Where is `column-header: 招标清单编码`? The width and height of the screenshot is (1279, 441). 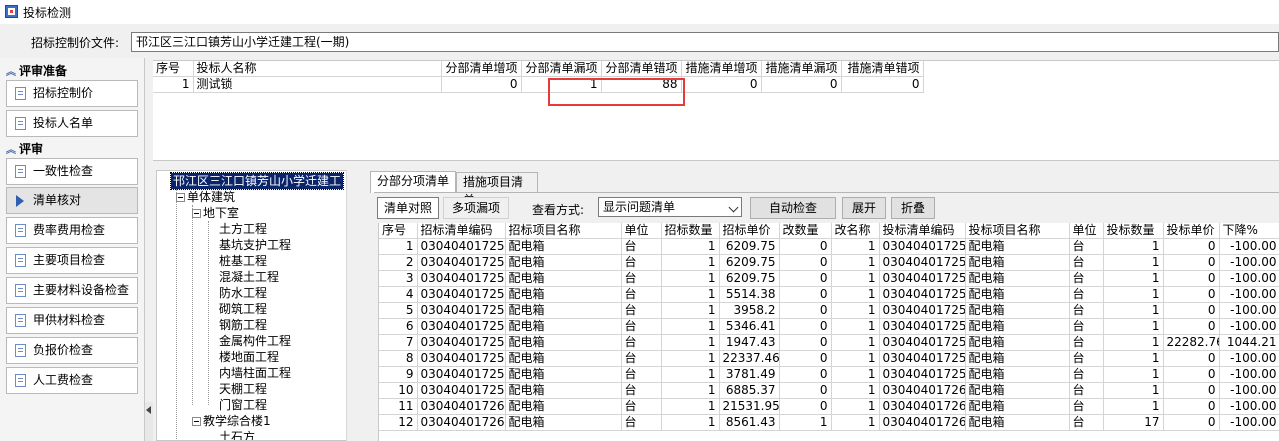
column-header: 招标清单编码 is located at coordinates (461, 231).